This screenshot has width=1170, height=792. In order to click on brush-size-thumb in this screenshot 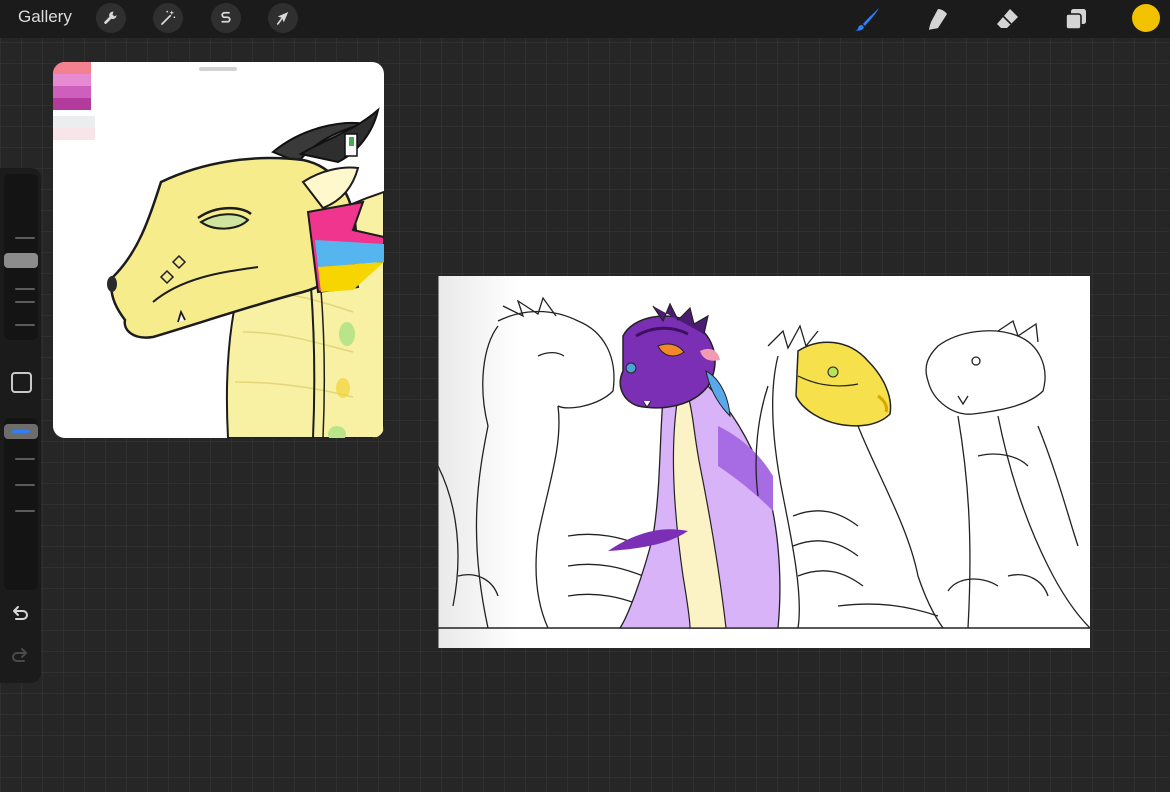, I will do `click(21, 261)`.